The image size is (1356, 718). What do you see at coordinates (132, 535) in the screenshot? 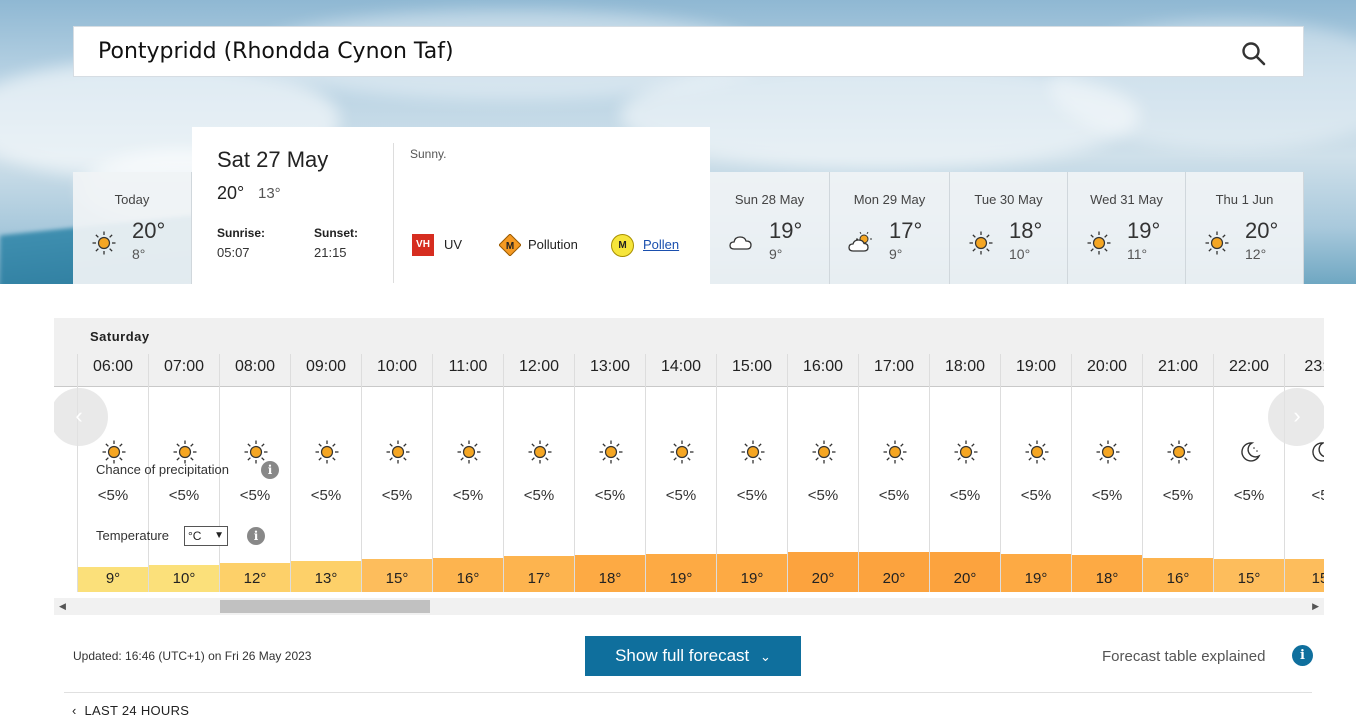
I see `temp-row-label: Temperature` at bounding box center [132, 535].